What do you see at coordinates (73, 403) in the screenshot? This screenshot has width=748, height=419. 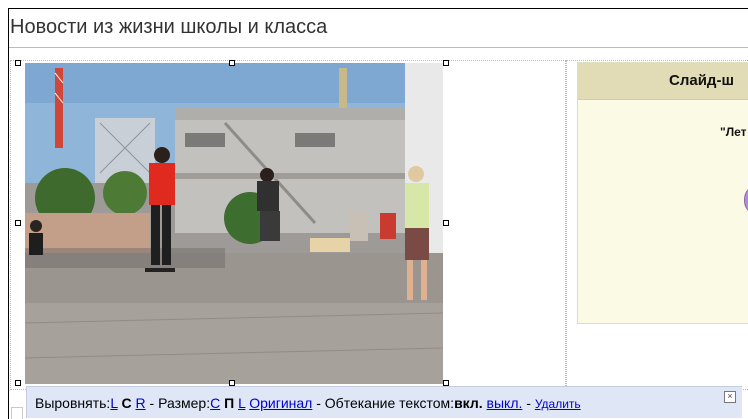 I see `align-label: Выровнять:` at bounding box center [73, 403].